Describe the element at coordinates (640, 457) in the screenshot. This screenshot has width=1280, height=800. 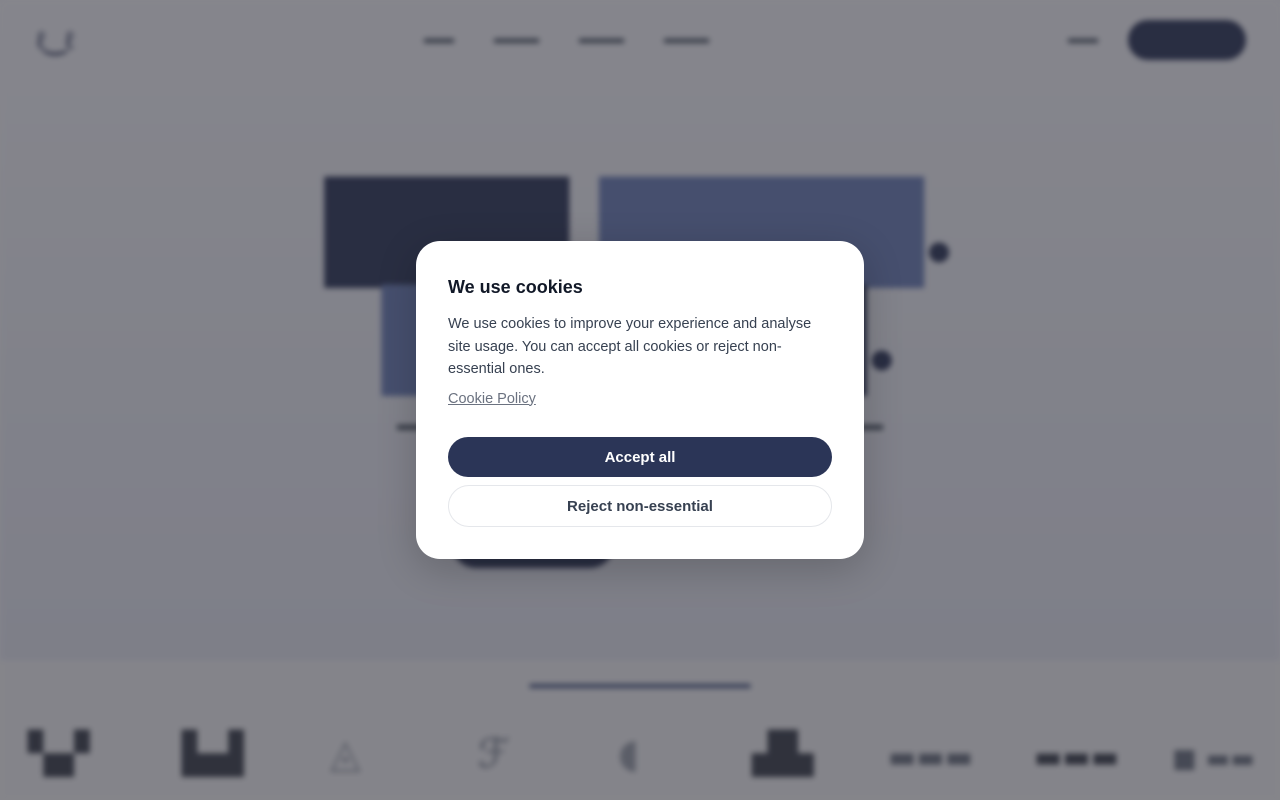
I see `accept-all-button: Accept all` at that location.